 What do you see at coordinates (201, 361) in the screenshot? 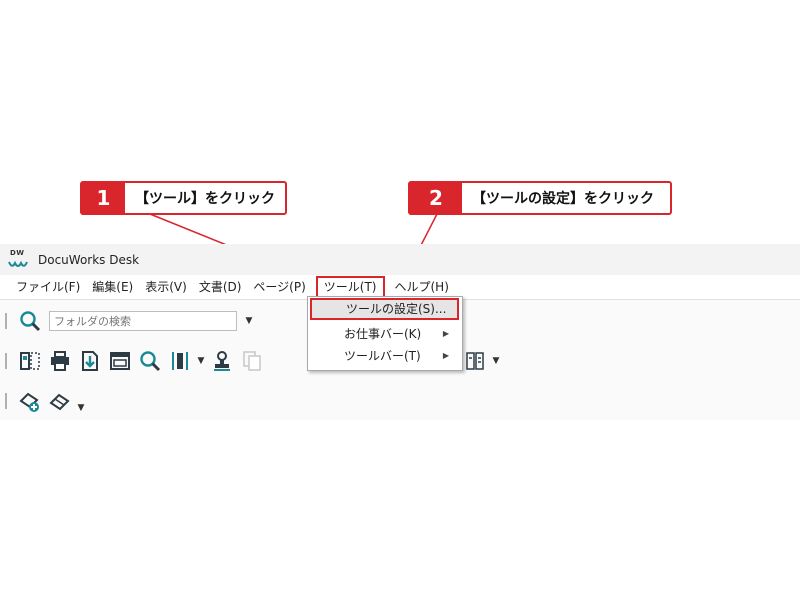
I see `binder-dropdown-icon: ▼` at bounding box center [201, 361].